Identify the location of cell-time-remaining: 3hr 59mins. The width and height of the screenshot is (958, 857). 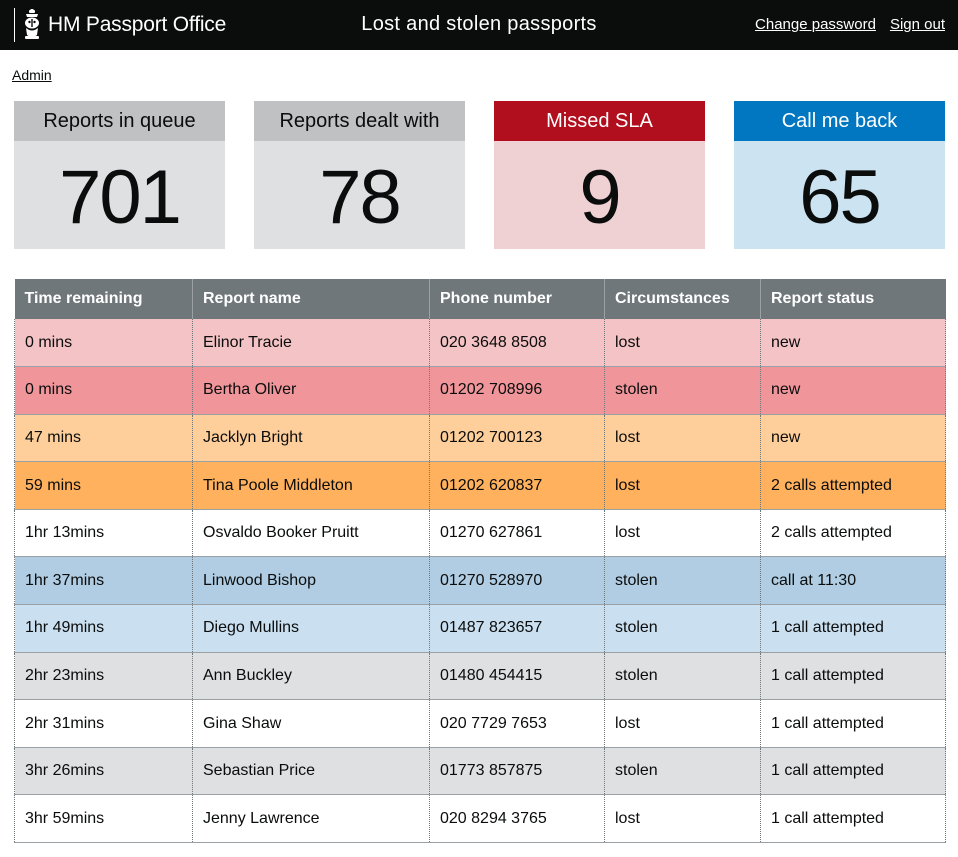
(103, 819).